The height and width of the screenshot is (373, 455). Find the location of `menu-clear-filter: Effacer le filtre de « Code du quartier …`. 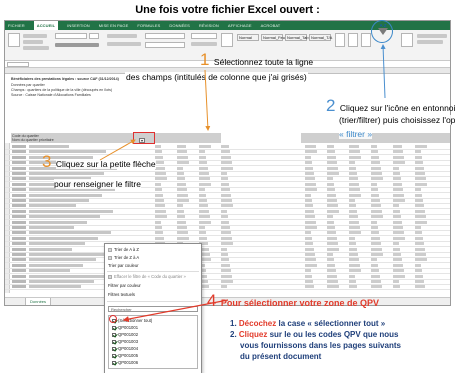

menu-clear-filter: Effacer le filtre de « Code du quartier … is located at coordinates (147, 276).